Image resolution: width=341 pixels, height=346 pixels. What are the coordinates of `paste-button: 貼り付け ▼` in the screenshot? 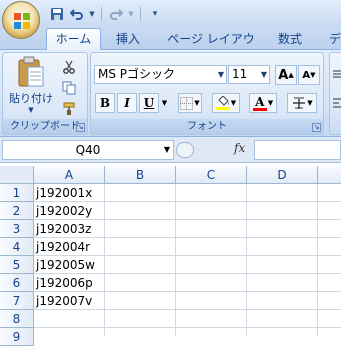 It's located at (31, 84).